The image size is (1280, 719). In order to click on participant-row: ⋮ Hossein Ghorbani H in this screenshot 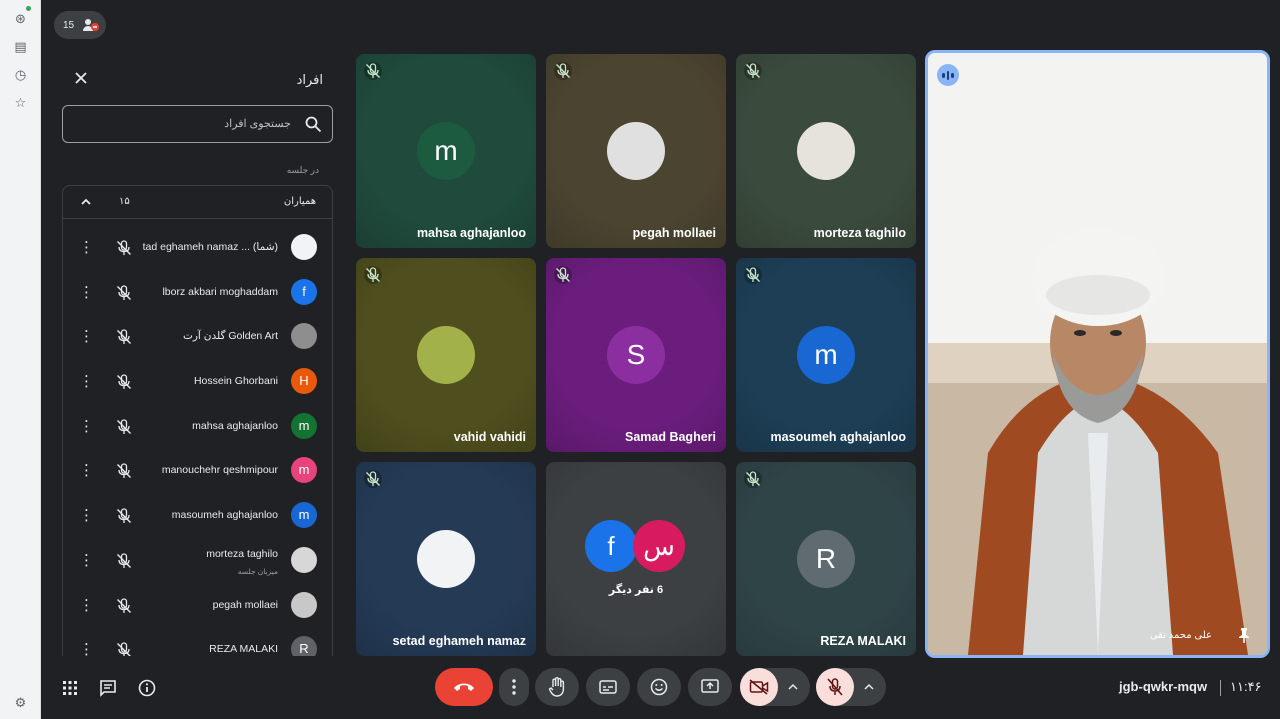, I will do `click(197, 382)`.